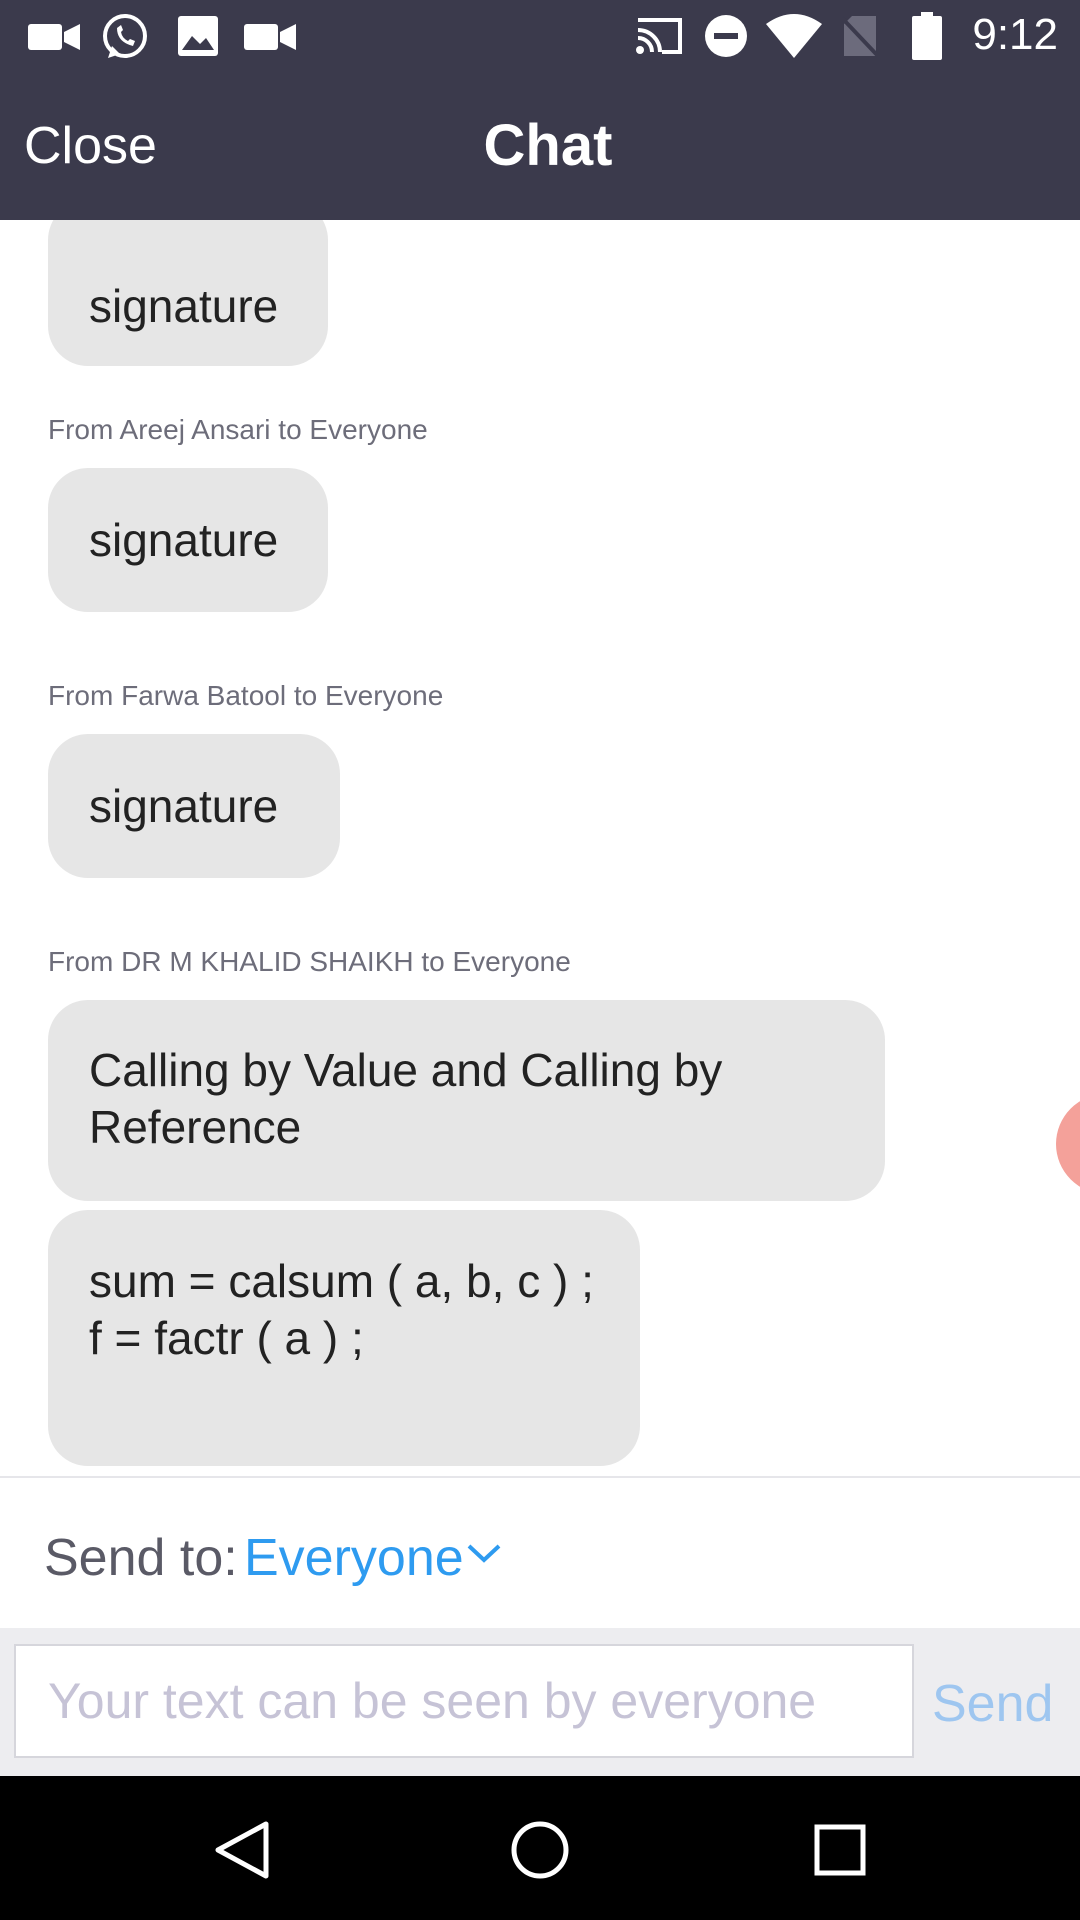  Describe the element at coordinates (484, 1553) in the screenshot. I see `chevron-down-icon` at that location.